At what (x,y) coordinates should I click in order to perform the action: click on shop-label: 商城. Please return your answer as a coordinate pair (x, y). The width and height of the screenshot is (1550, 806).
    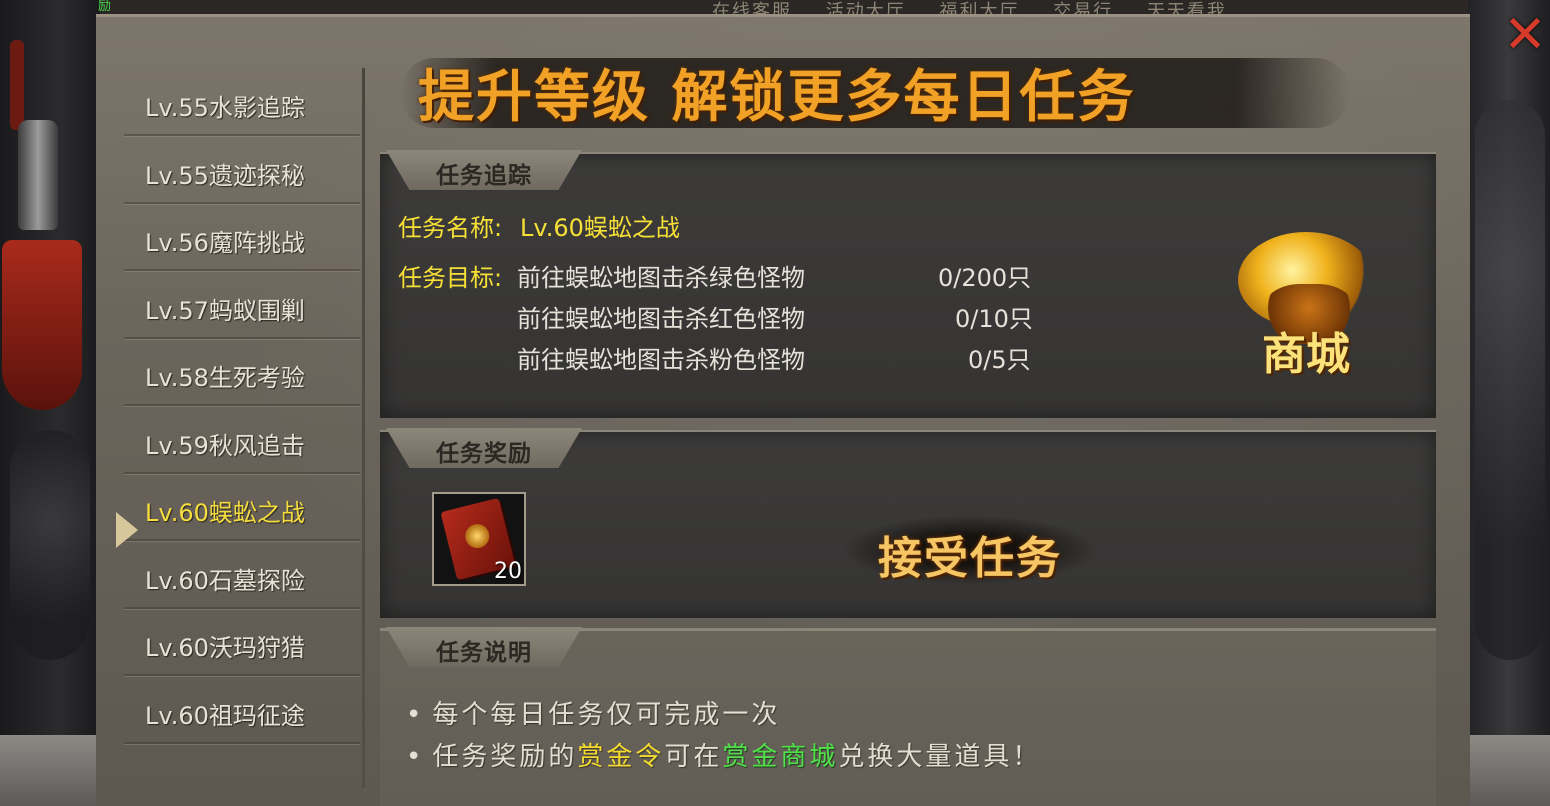
    Looking at the image, I should click on (1306, 354).